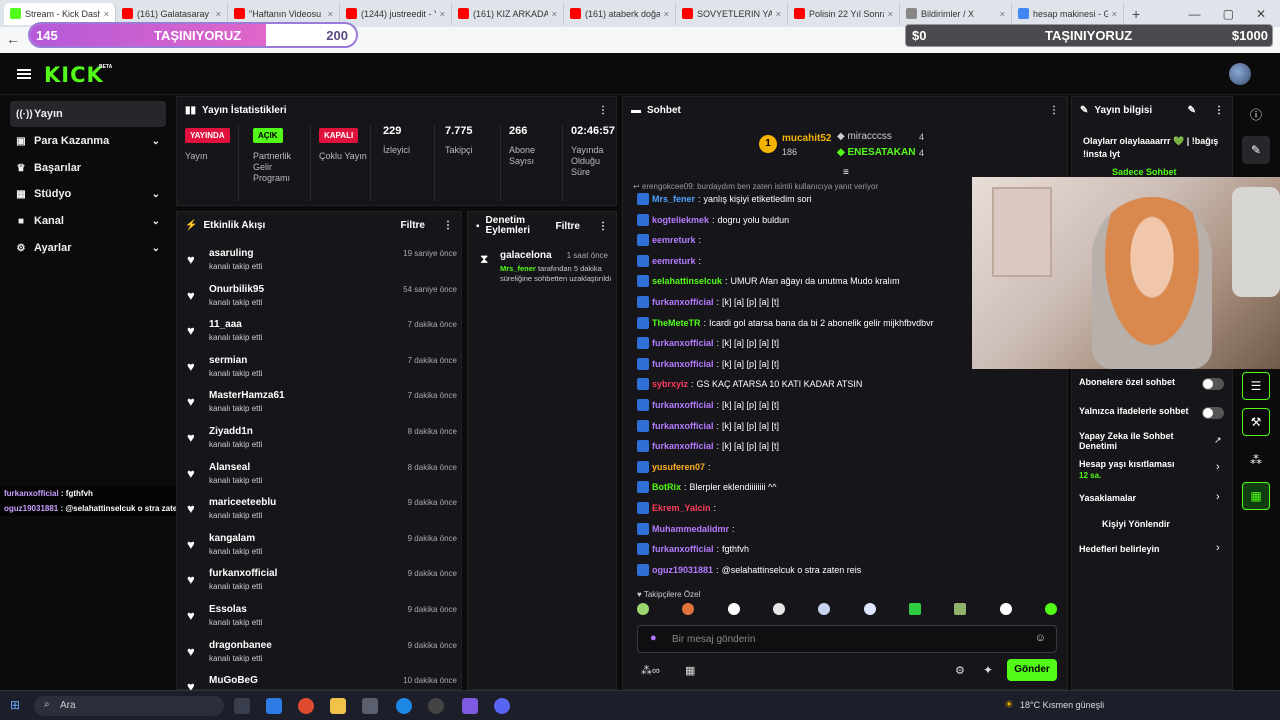 This screenshot has width=1280, height=720. I want to click on browser-tab: (1244) justreedit - Yo ×, so click(396, 13).